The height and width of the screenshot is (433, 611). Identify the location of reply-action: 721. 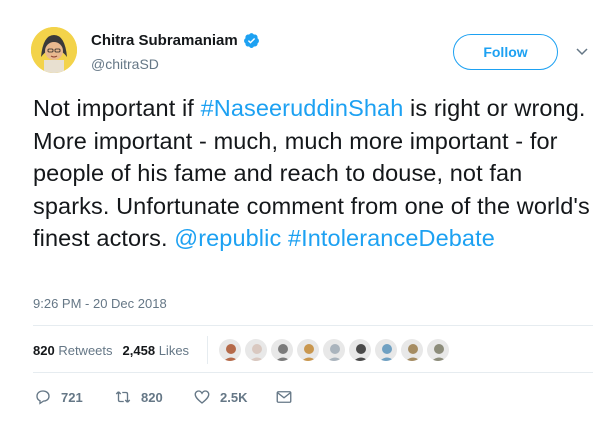
(74, 397).